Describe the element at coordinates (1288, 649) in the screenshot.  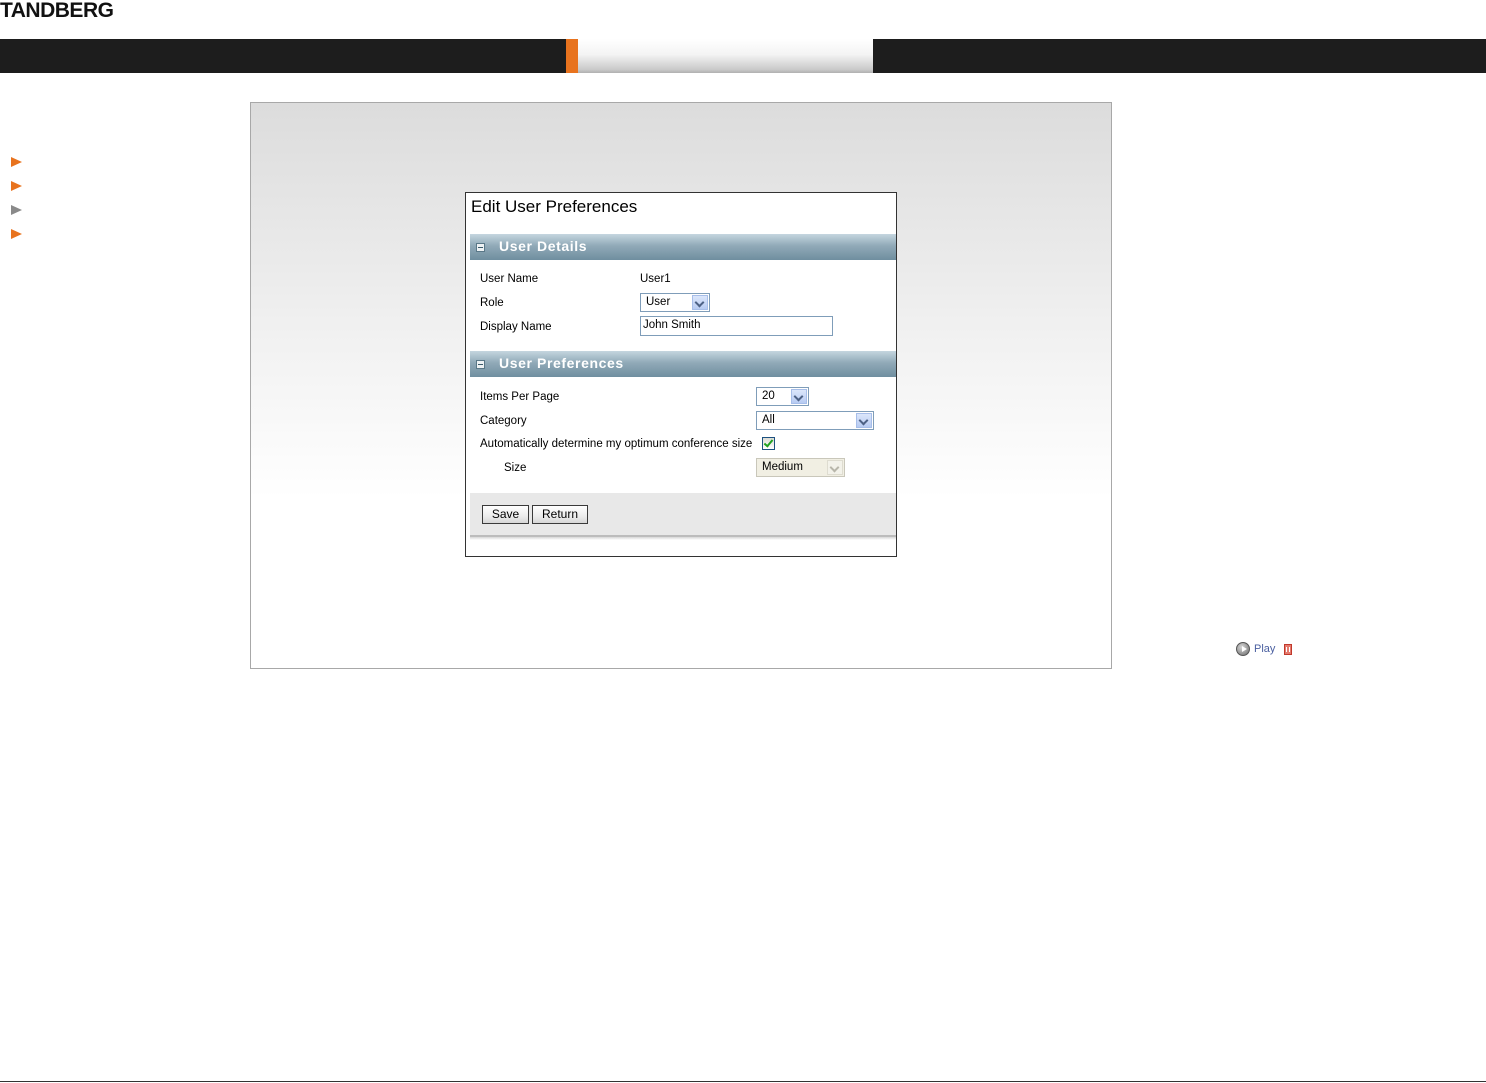
I see `pause-icon` at that location.